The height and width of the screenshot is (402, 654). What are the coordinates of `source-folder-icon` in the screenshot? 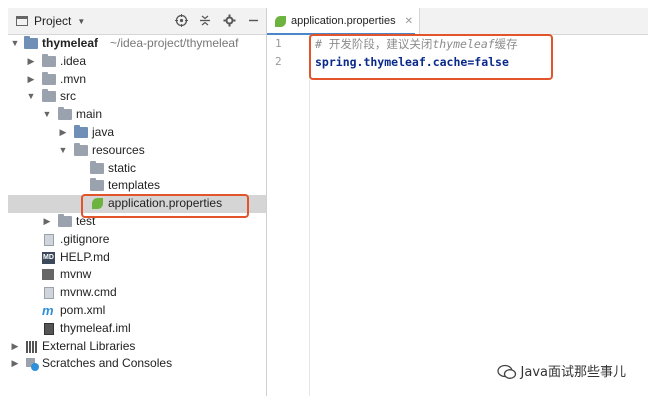 It's located at (81, 131).